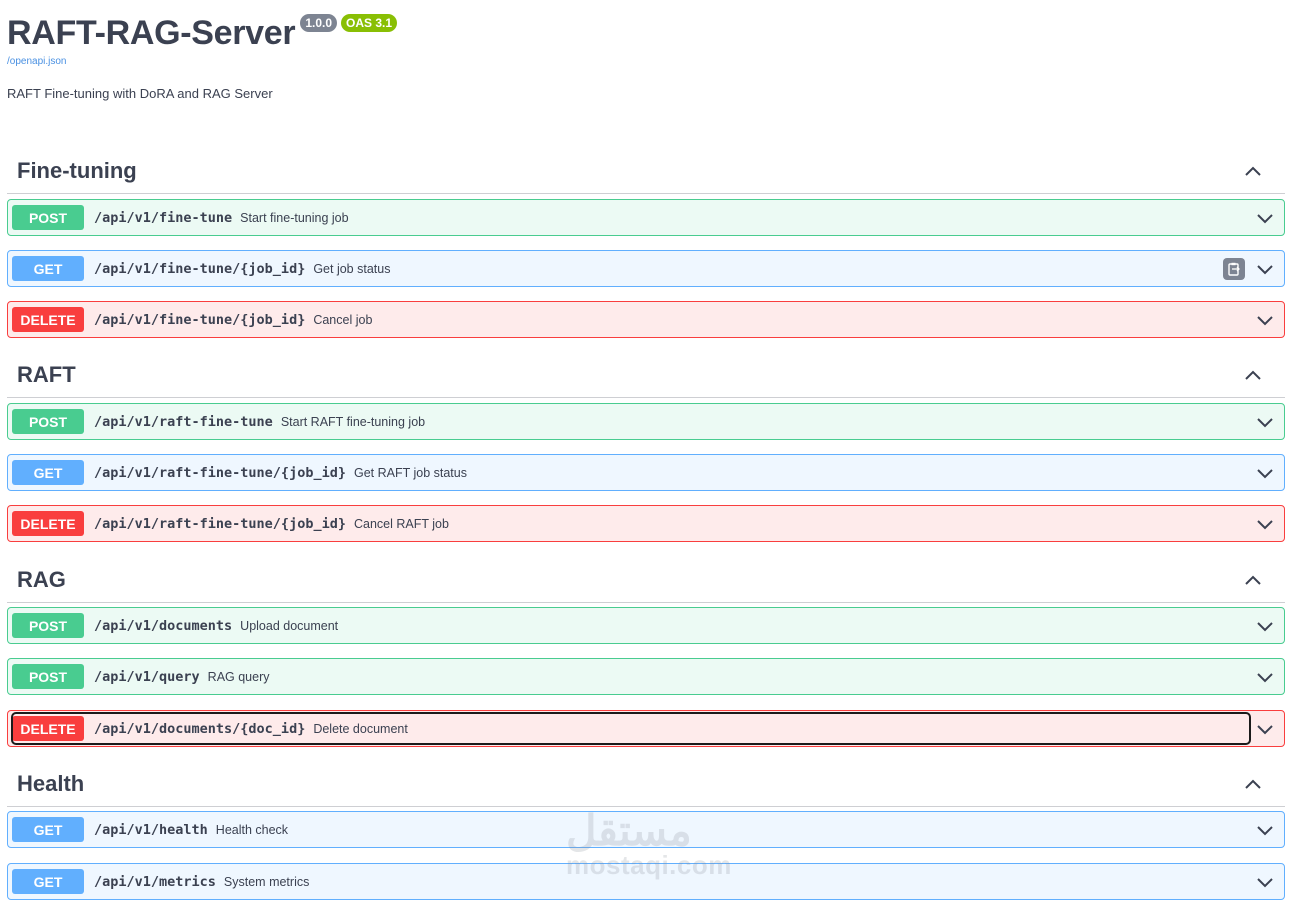 The image size is (1293, 901). Describe the element at coordinates (646, 625) in the screenshot. I see `operation-row: POST /api/v1/documents Upload document` at that location.